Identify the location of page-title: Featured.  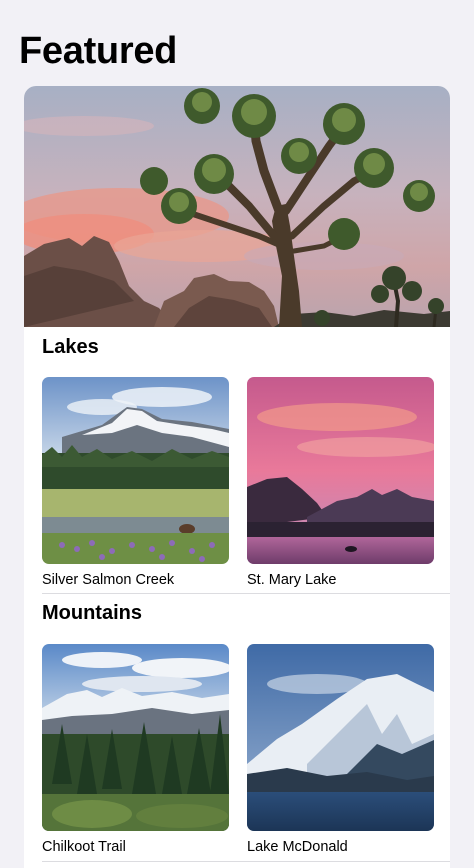
(98, 51).